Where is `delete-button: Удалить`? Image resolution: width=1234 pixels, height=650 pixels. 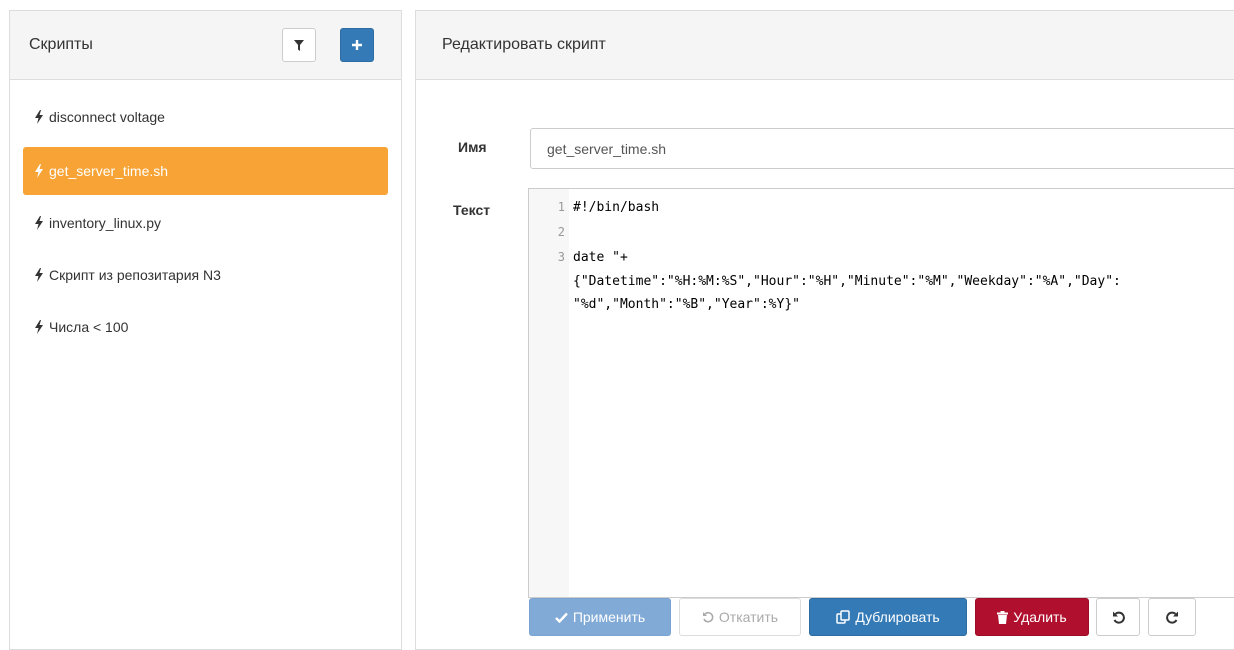 delete-button: Удалить is located at coordinates (1032, 617).